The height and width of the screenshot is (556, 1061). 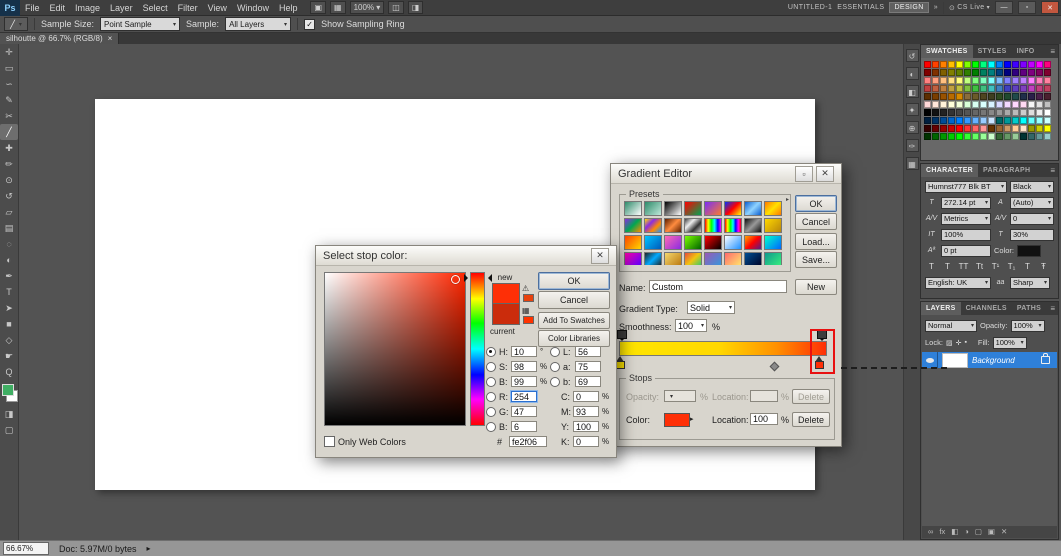 I want to click on brightness-input, so click(x=524, y=381).